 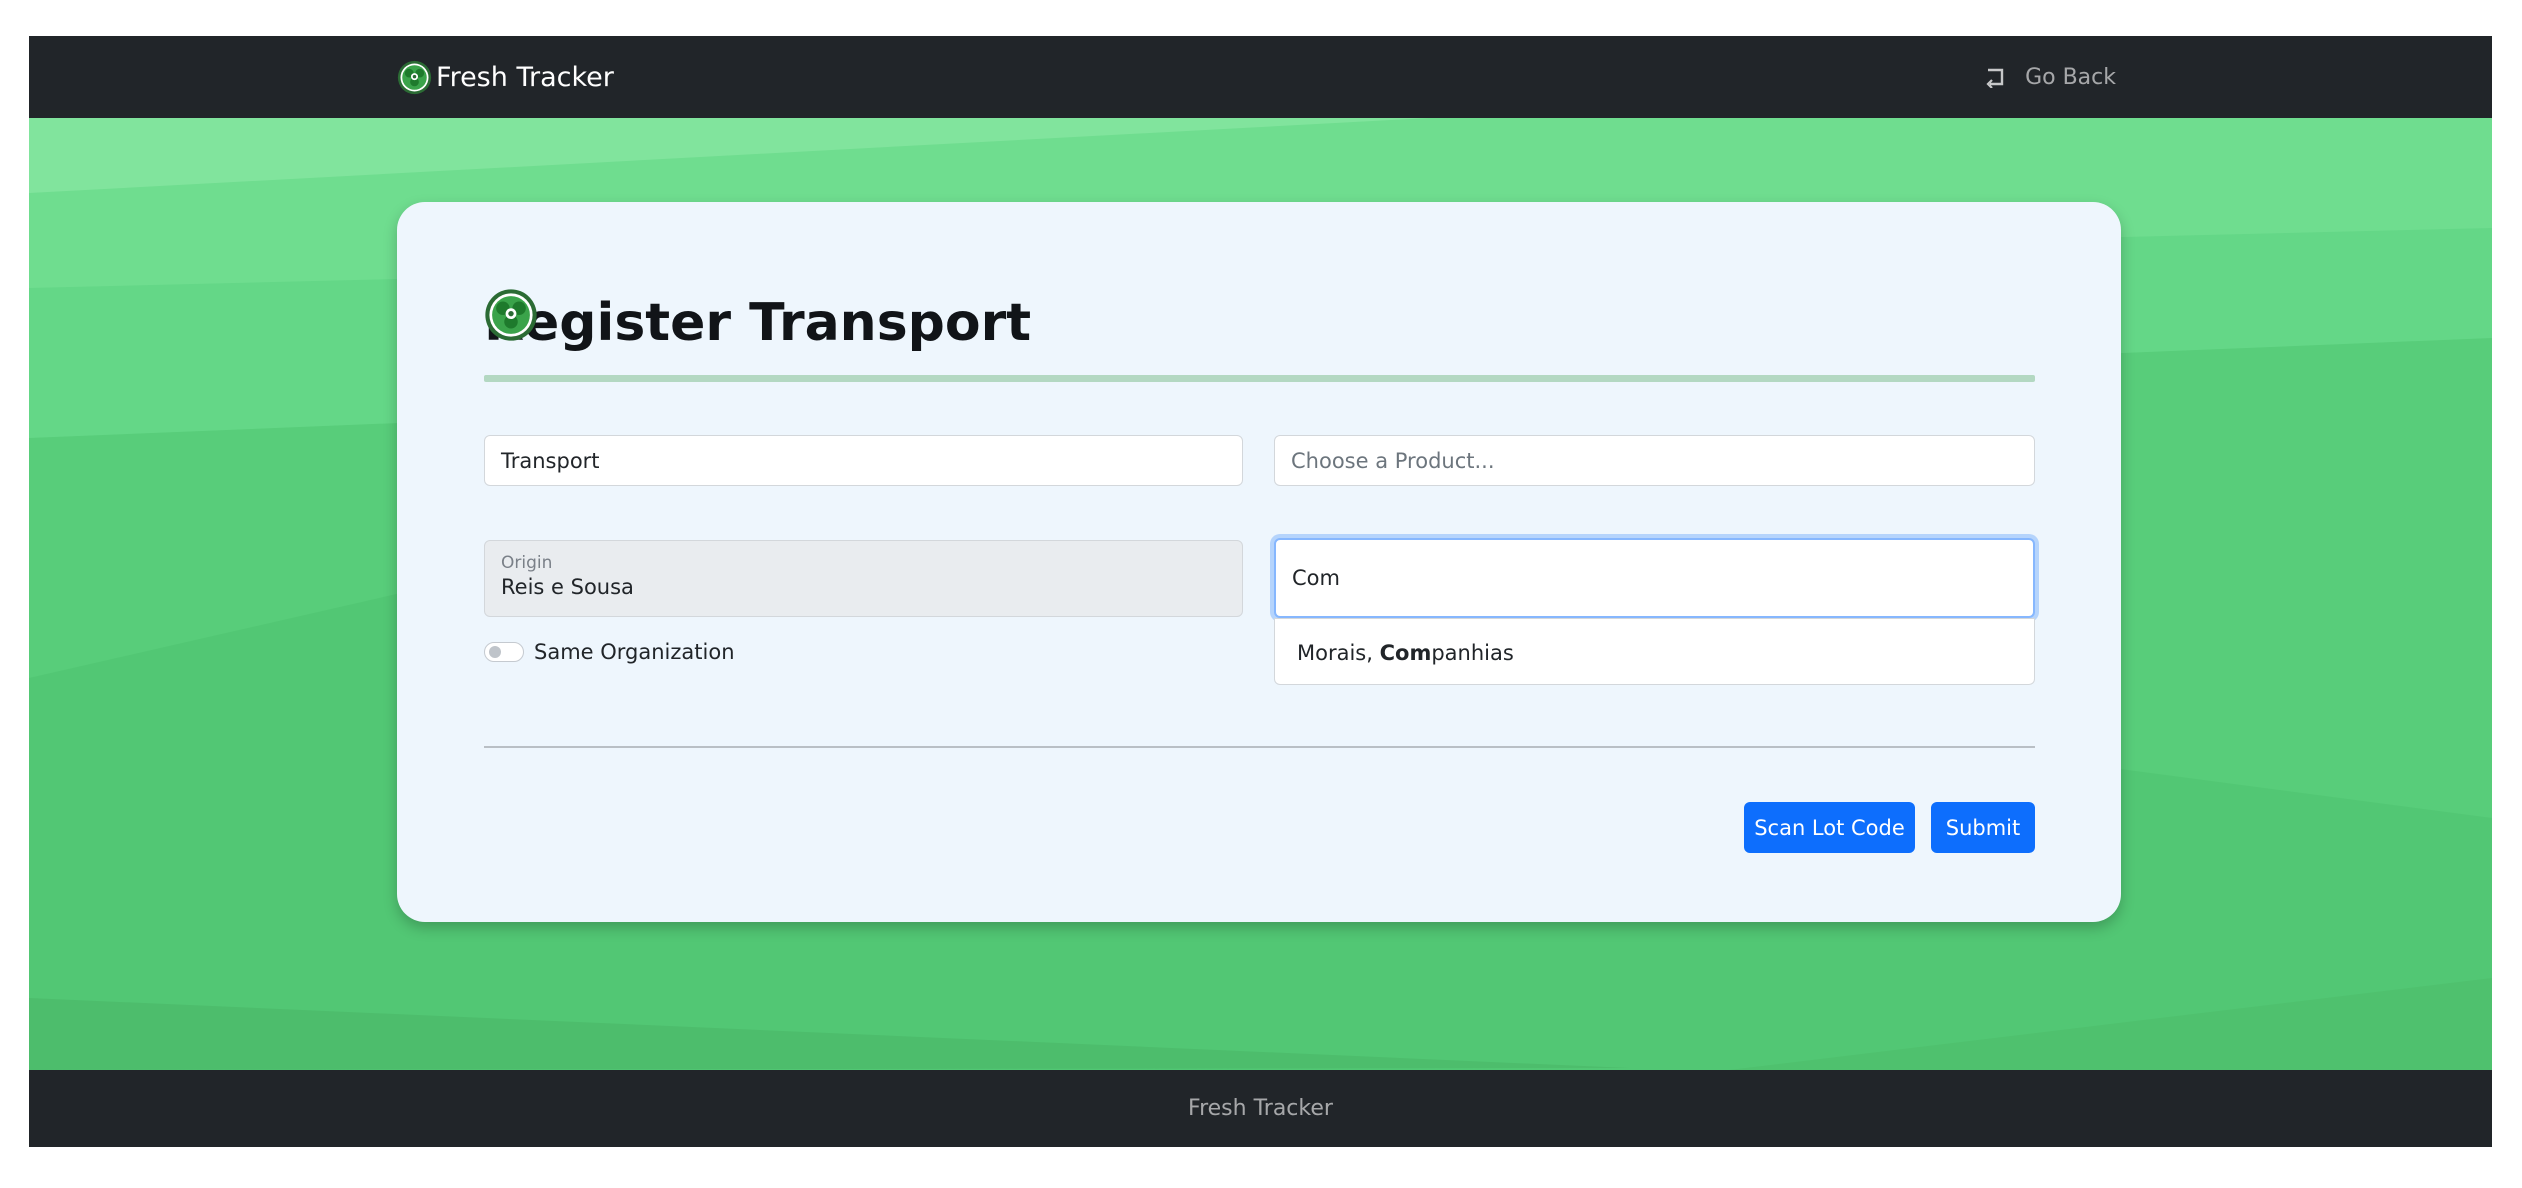 I want to click on brand-link: Fresh Tracker, so click(x=505, y=77).